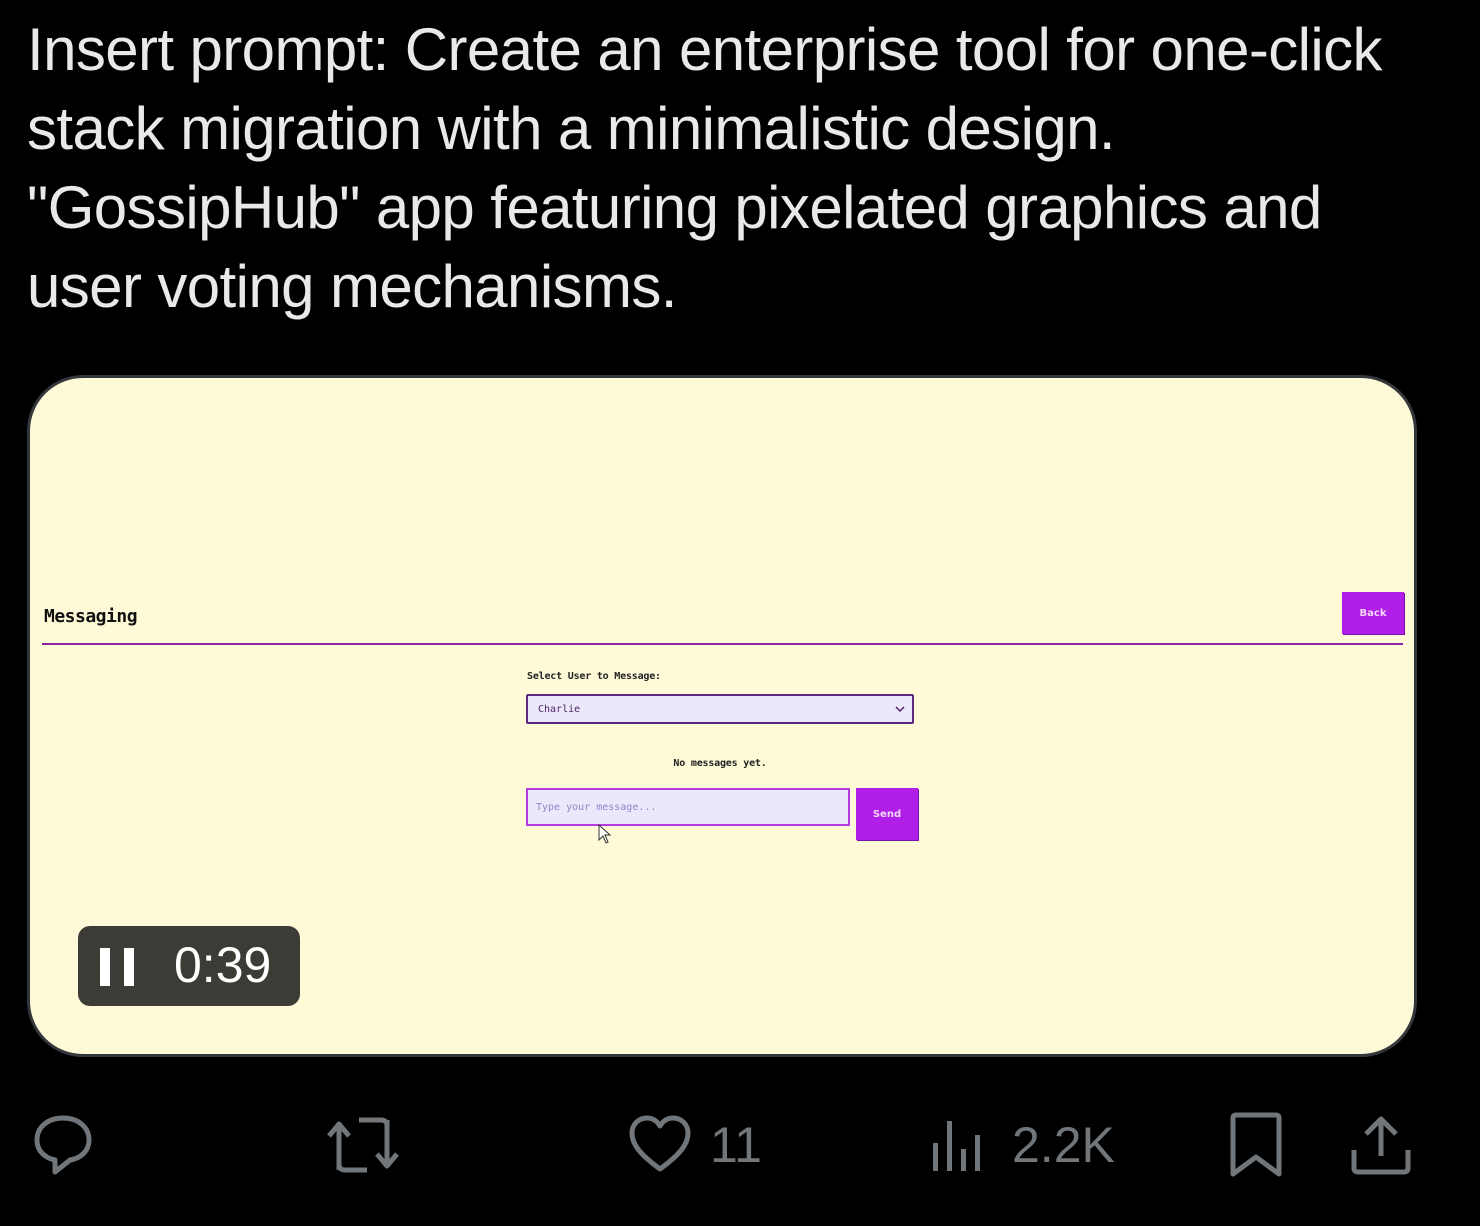  What do you see at coordinates (688, 807) in the screenshot?
I see `message-input` at bounding box center [688, 807].